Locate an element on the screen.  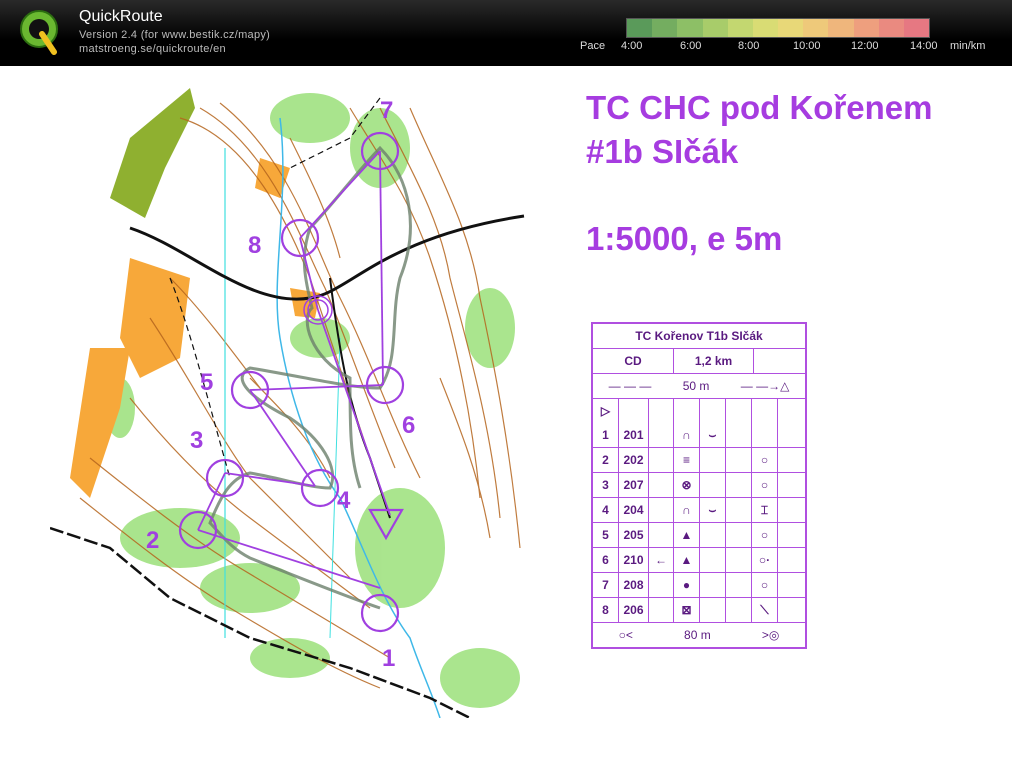
control-description-row: 7 208 ● ○ is located at coordinates (699, 584).